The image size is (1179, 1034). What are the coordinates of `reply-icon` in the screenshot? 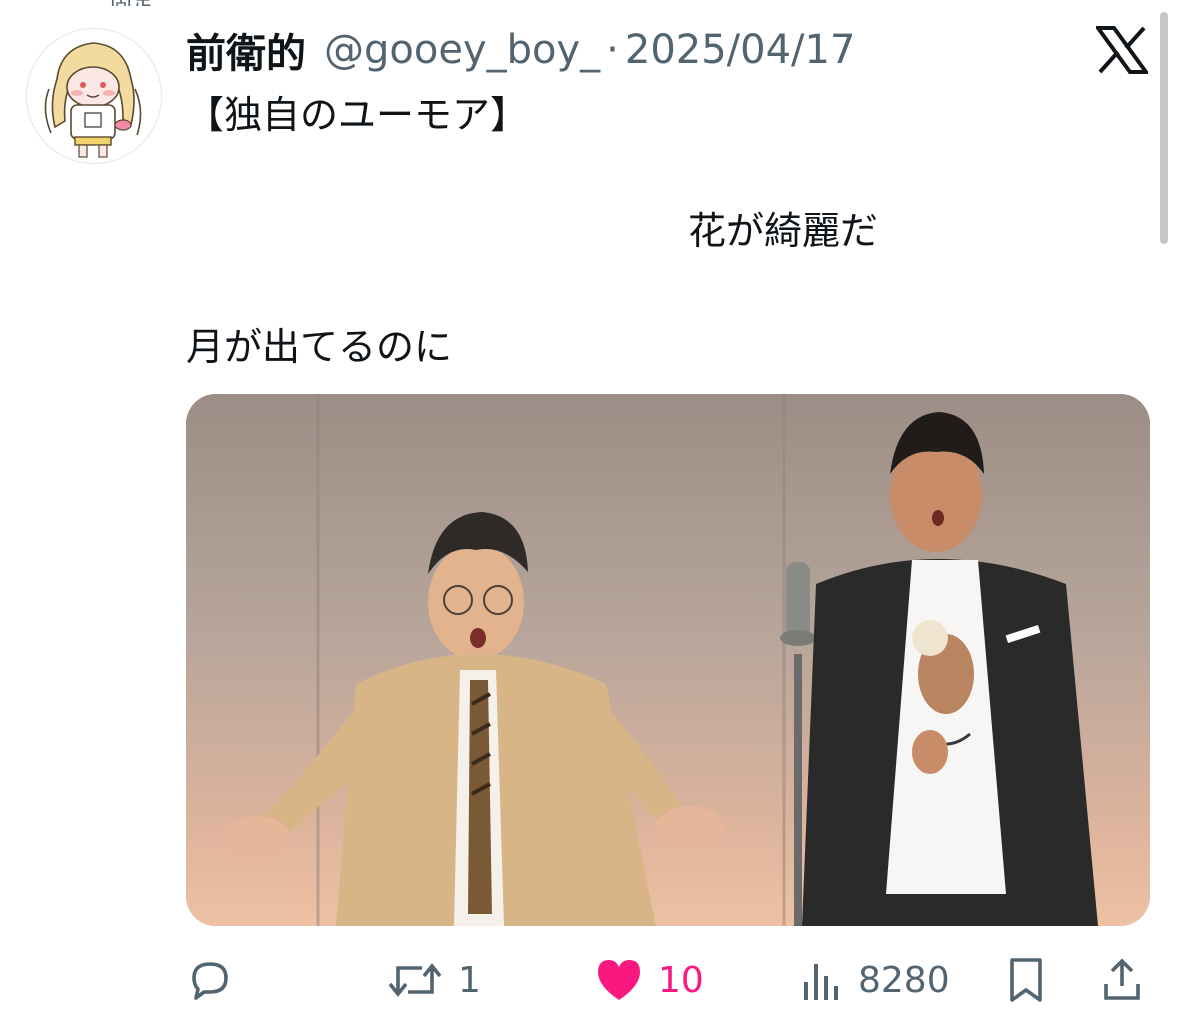 It's located at (210, 981).